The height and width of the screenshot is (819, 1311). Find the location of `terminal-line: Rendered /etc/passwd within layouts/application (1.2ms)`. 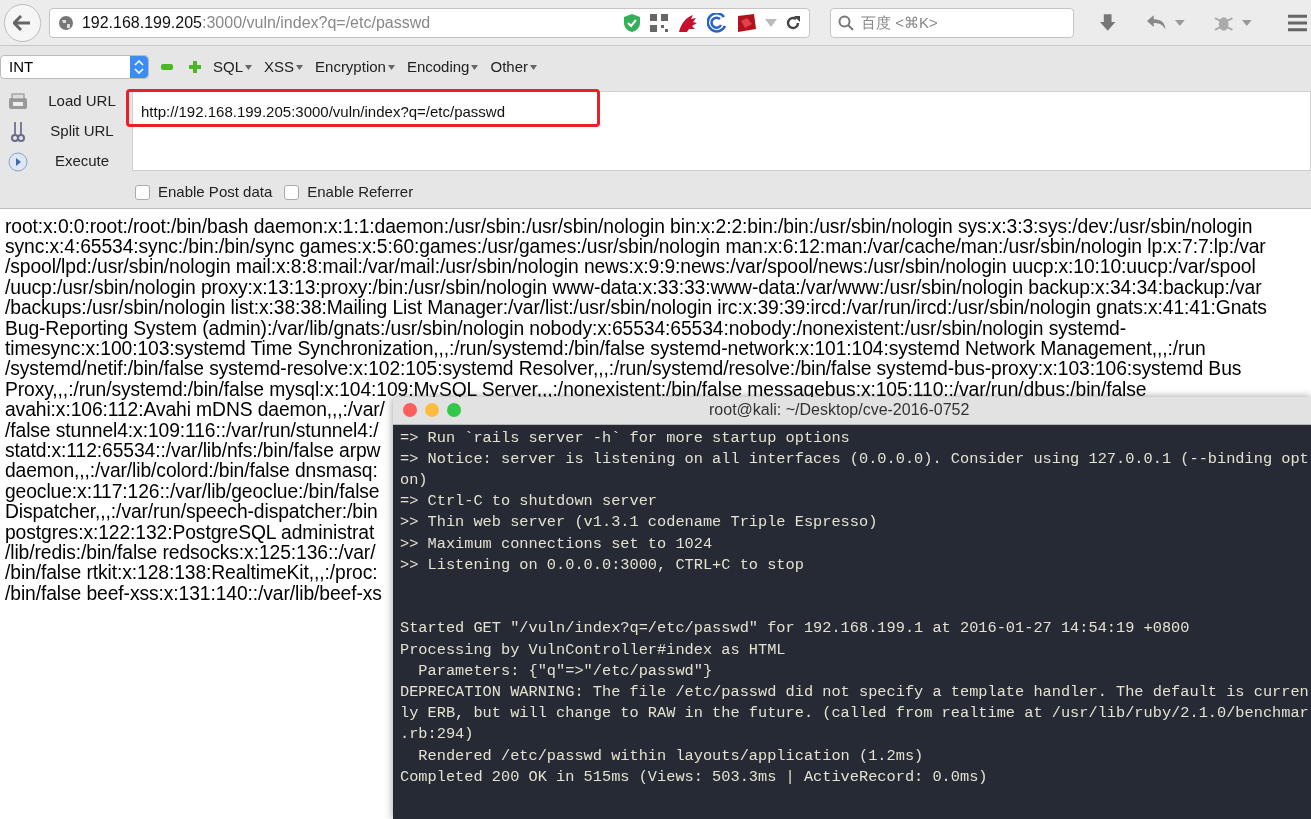

terminal-line: Rendered /etc/passwd within layouts/application (1.2ms) is located at coordinates (670, 756).